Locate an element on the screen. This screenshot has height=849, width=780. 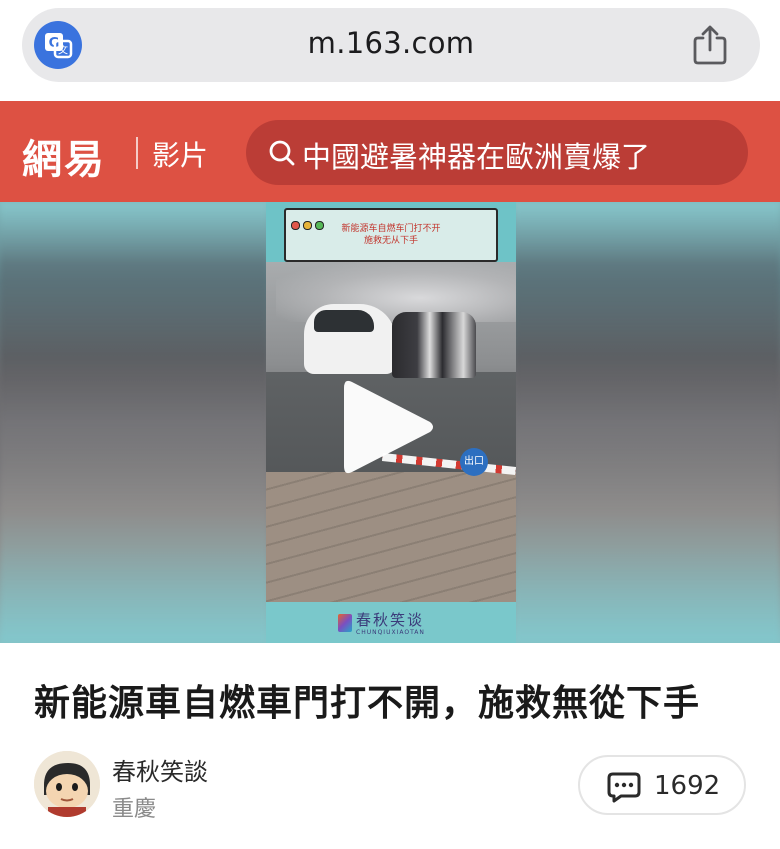
watermark-logo-icon is located at coordinates (345, 623).